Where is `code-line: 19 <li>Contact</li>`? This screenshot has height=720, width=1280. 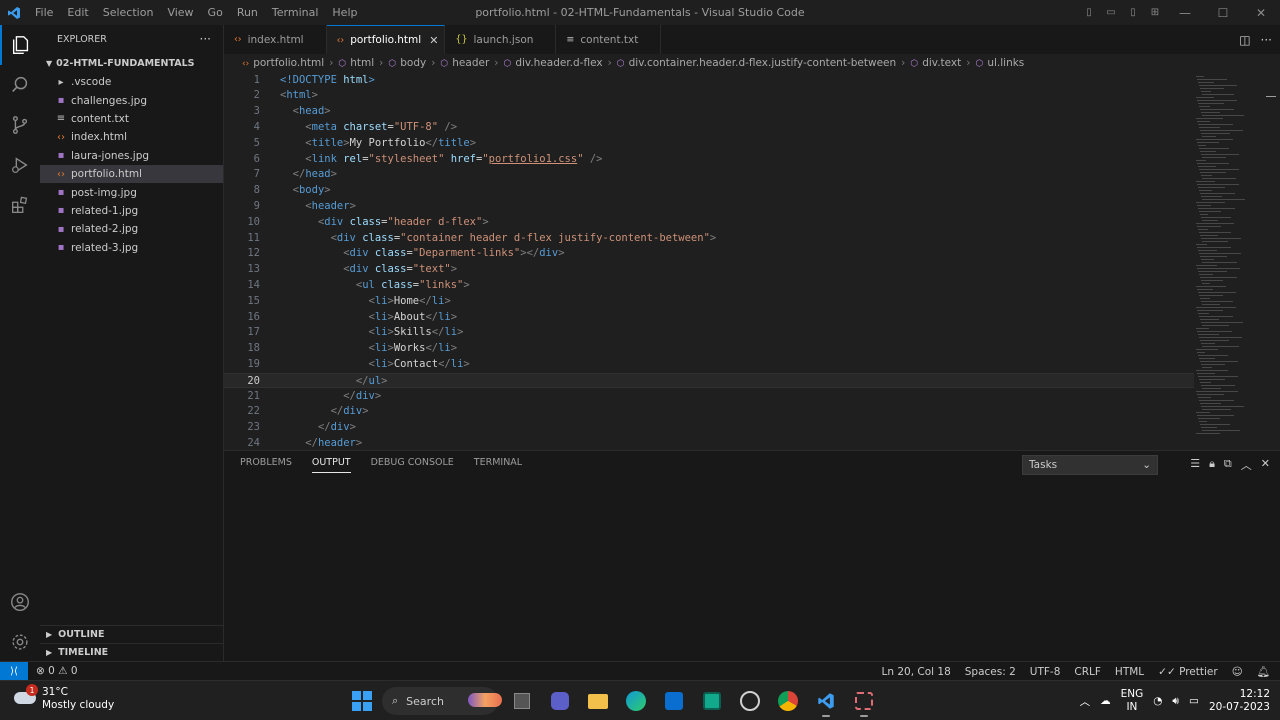
code-line: 19 <li>Contact</li> is located at coordinates (709, 365).